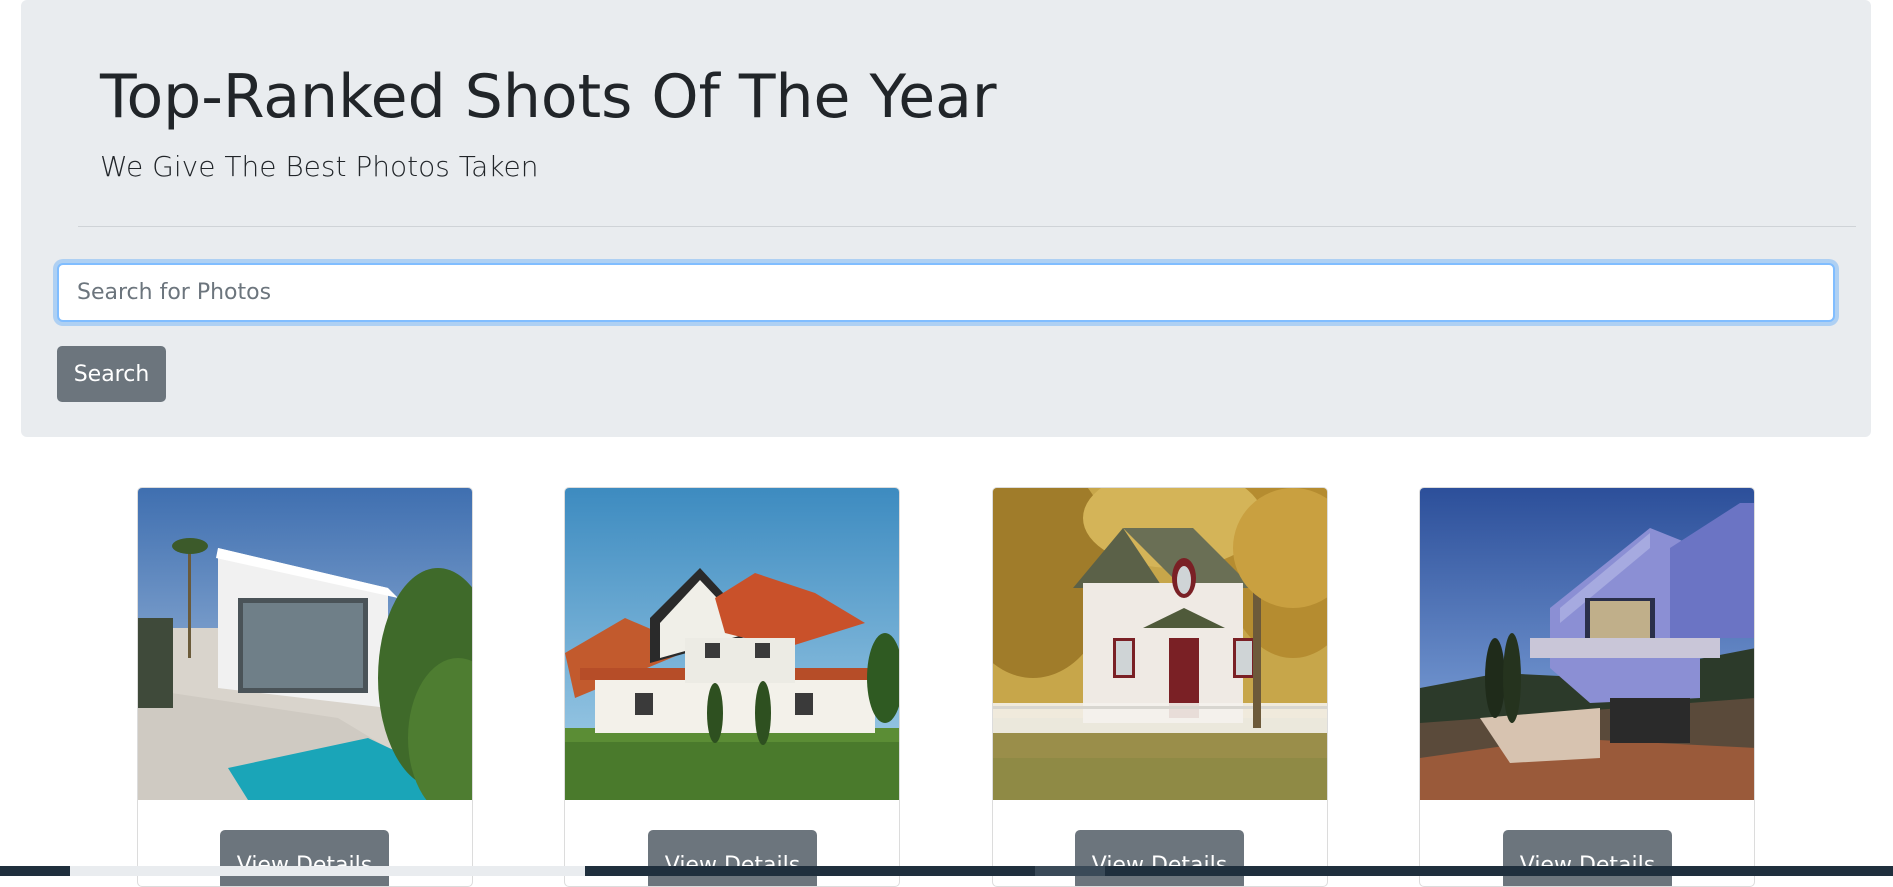 Image resolution: width=1893 pixels, height=887 pixels. I want to click on modern-white-house-with-pool-photo, so click(305, 644).